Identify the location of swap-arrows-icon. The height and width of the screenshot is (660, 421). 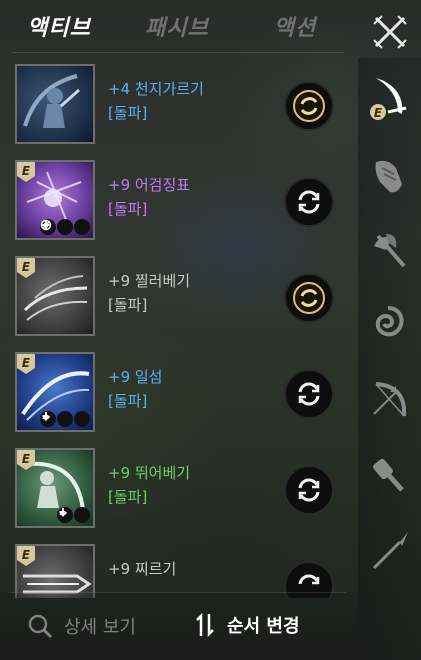
(205, 625).